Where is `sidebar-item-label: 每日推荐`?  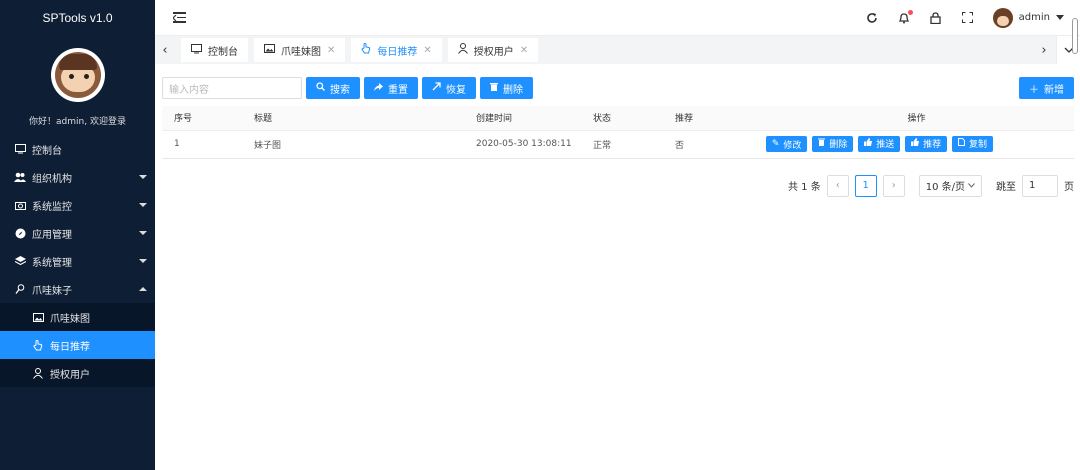 sidebar-item-label: 每日推荐 is located at coordinates (70, 347).